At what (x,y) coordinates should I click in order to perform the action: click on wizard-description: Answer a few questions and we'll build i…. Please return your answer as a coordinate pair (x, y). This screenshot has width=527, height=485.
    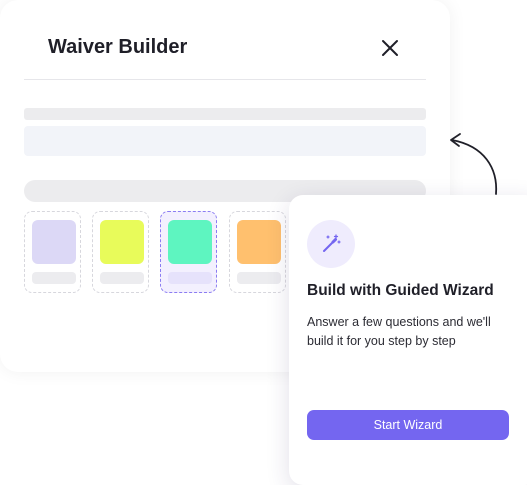
    Looking at the image, I should click on (399, 331).